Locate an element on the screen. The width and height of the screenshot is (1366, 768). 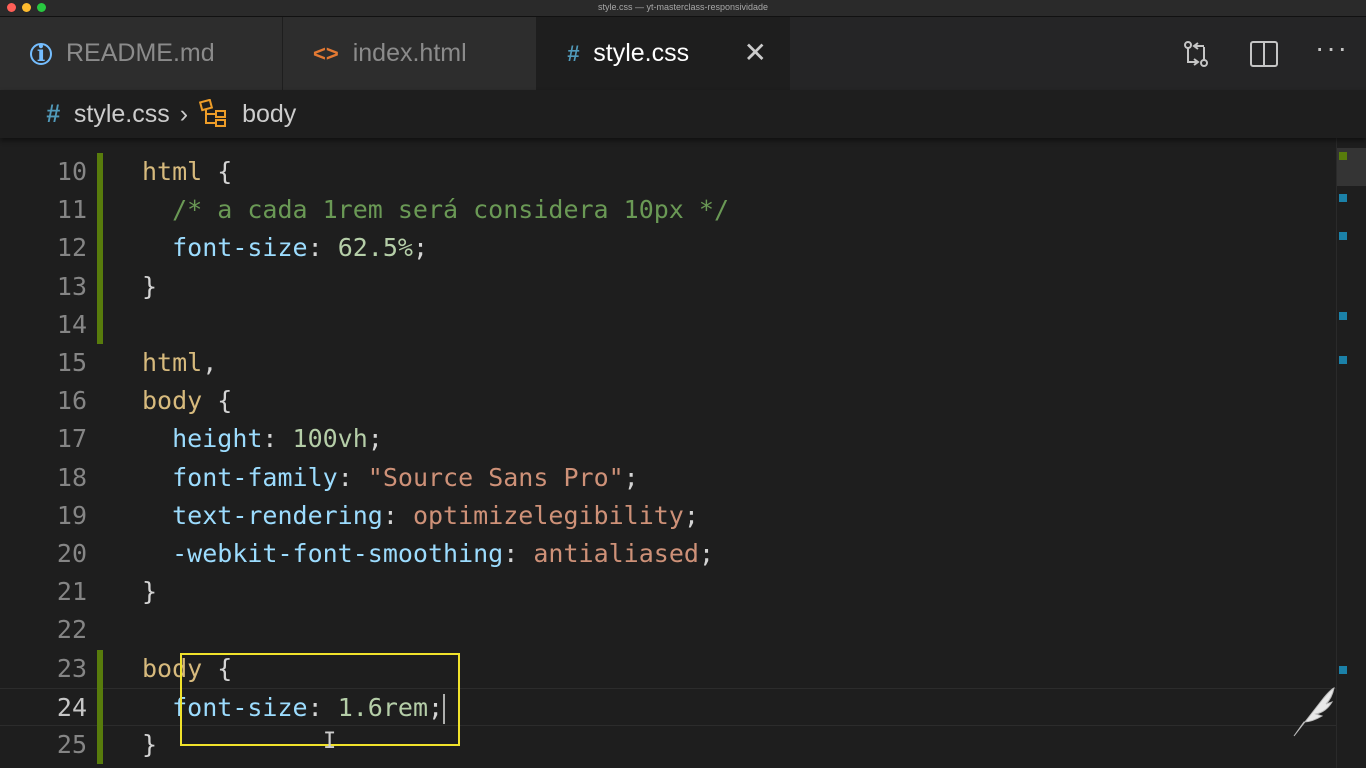
chevron-right-icon: › is located at coordinates (184, 113).